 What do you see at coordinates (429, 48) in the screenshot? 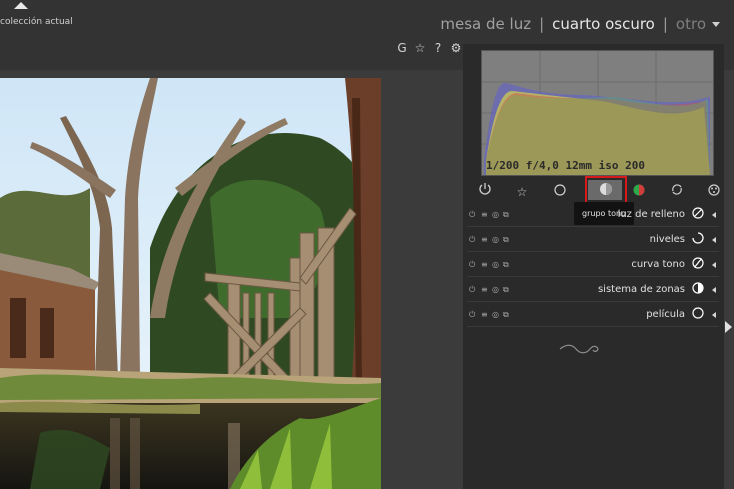
I see `quick-access-icons: G ☆ ? ⚙` at bounding box center [429, 48].